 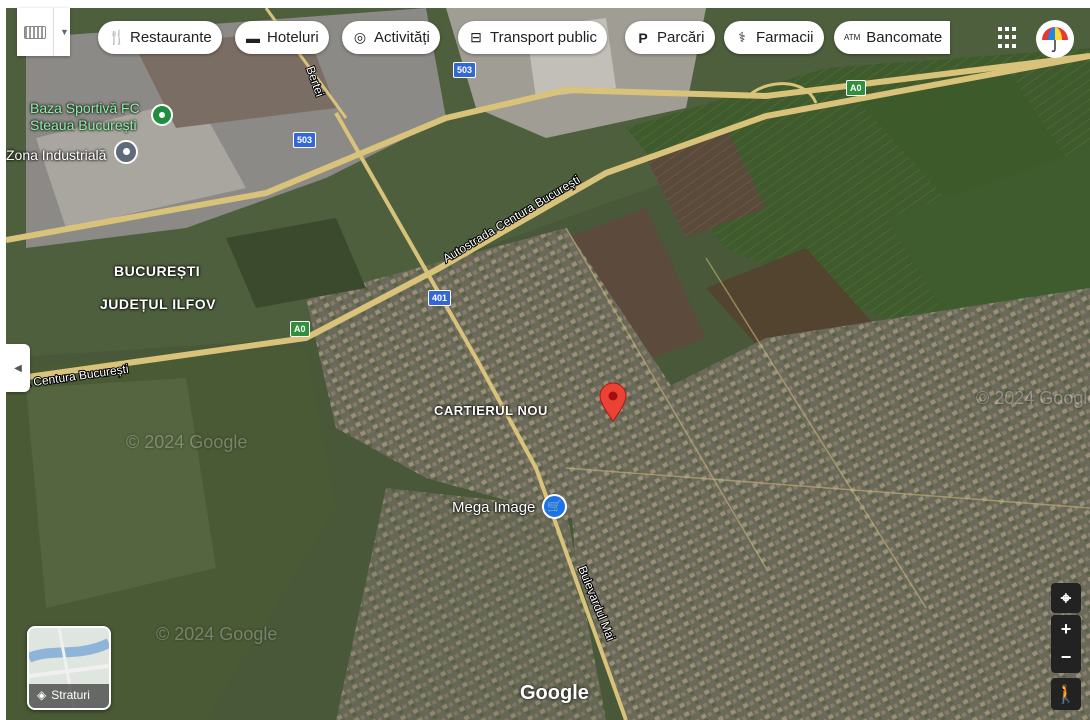 What do you see at coordinates (785, 37) in the screenshot?
I see `chip-label: Farmacii` at bounding box center [785, 37].